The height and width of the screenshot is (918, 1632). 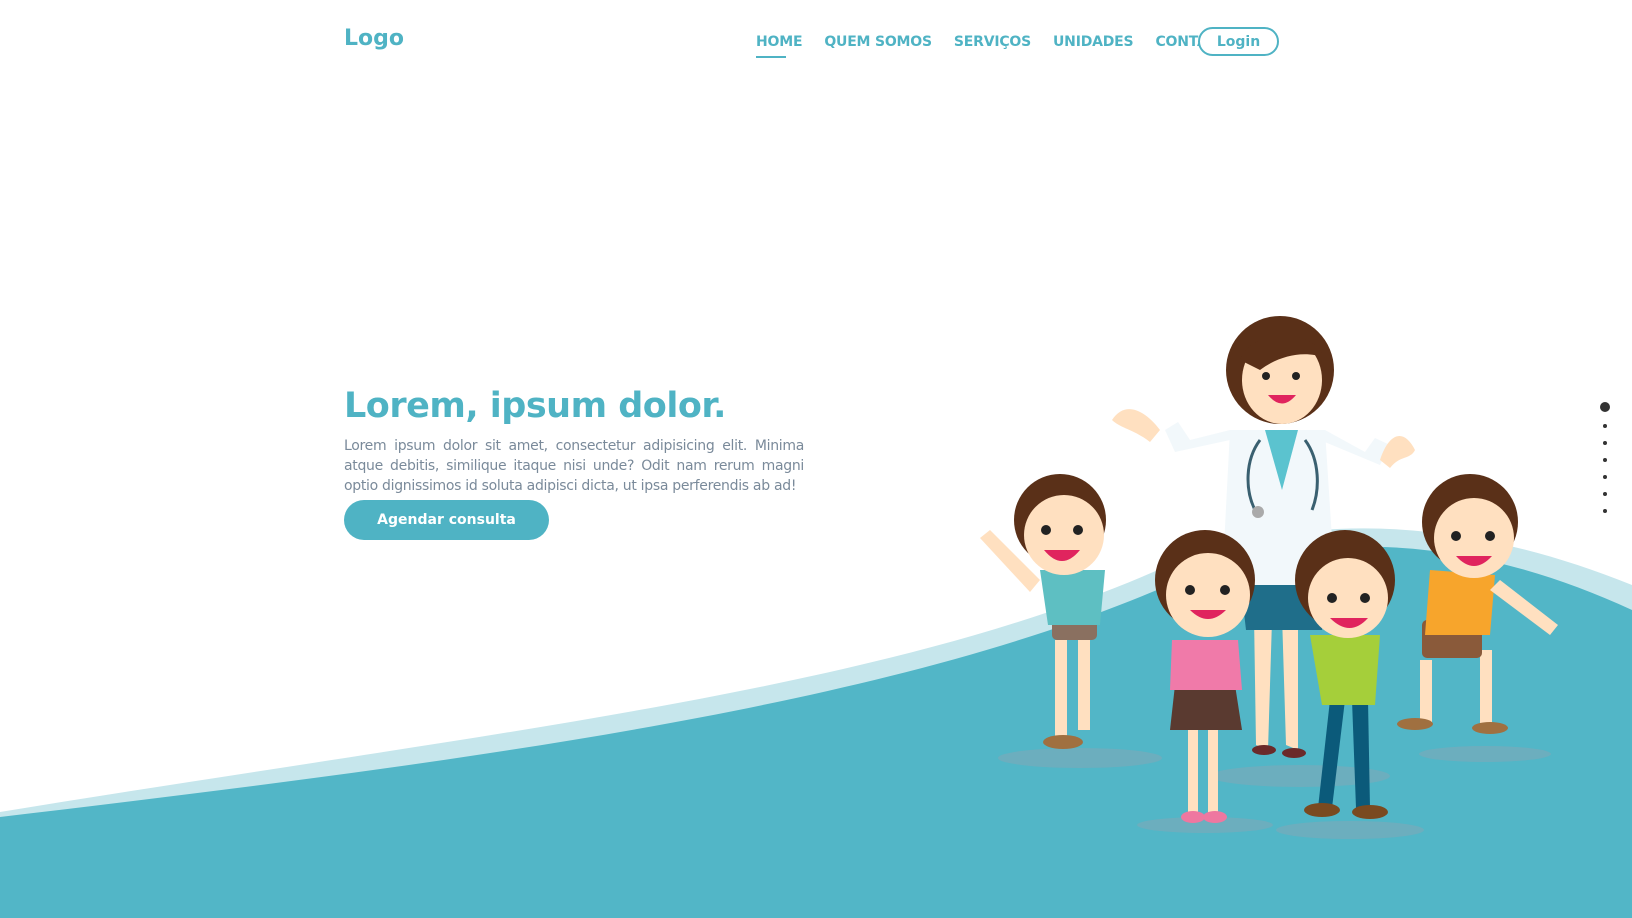 I want to click on nav-link-servicos: SERVIÇOS, so click(x=992, y=42).